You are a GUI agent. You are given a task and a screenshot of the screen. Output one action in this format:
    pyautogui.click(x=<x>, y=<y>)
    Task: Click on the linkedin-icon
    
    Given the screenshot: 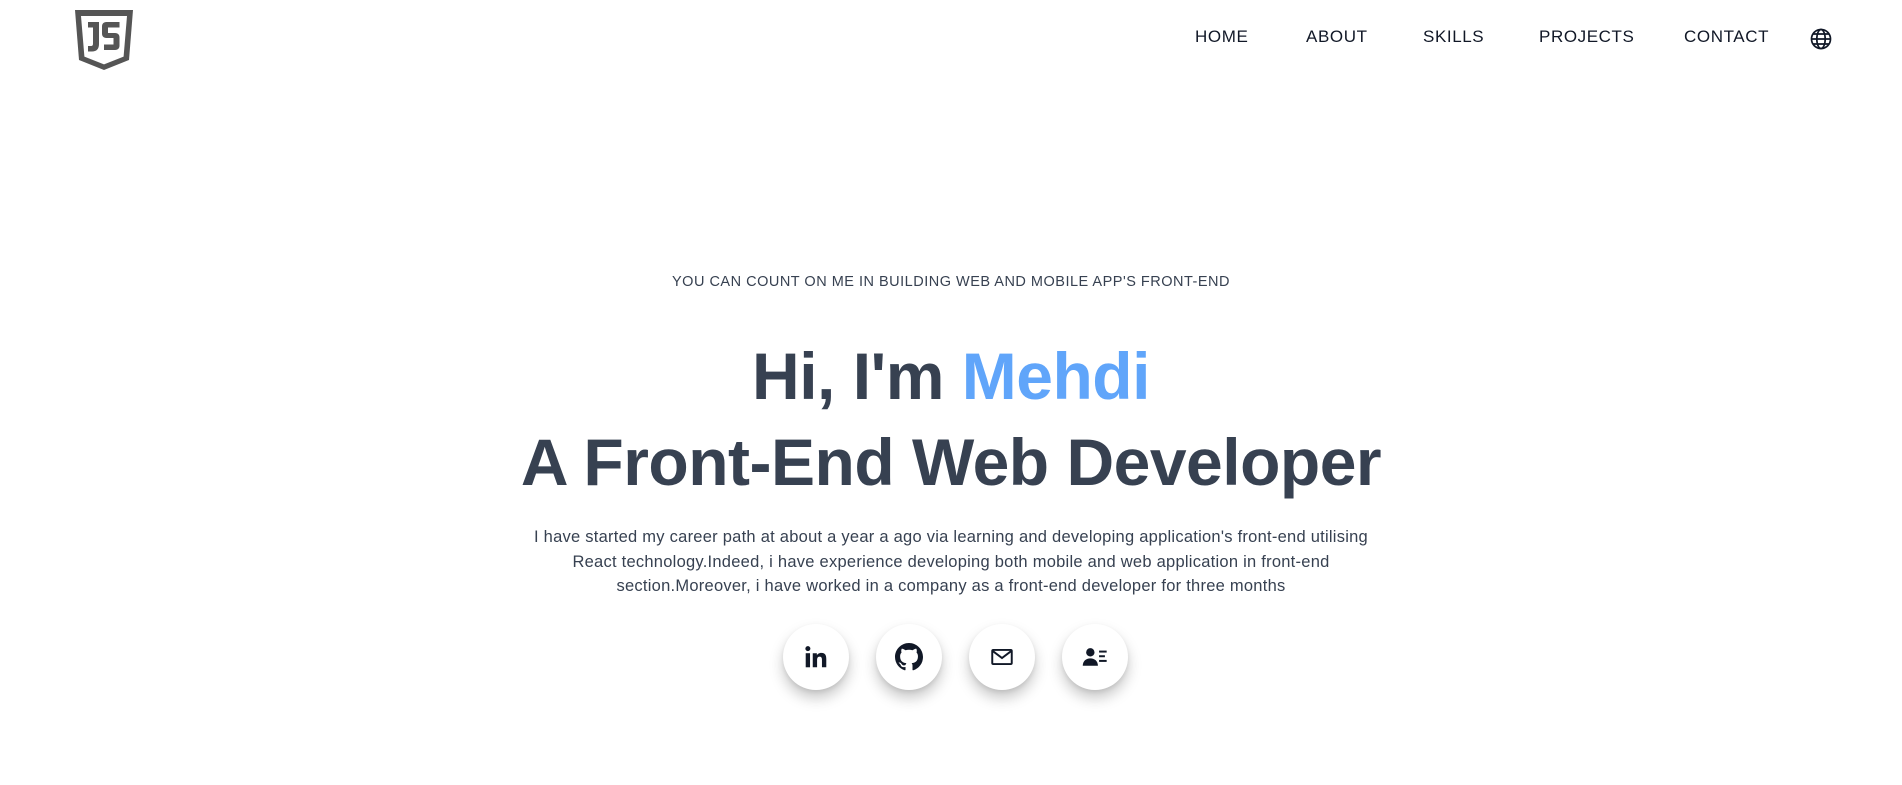 What is the action you would take?
    pyautogui.click(x=816, y=657)
    